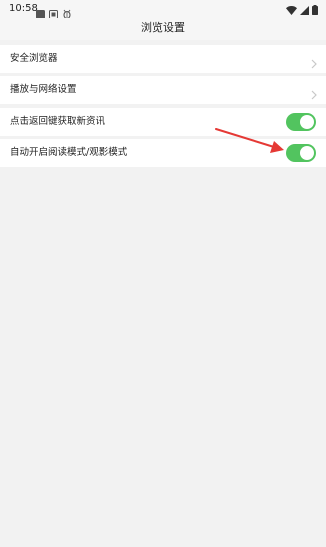 This screenshot has width=326, height=547. Describe the element at coordinates (315, 9) in the screenshot. I see `battery-icon` at that location.